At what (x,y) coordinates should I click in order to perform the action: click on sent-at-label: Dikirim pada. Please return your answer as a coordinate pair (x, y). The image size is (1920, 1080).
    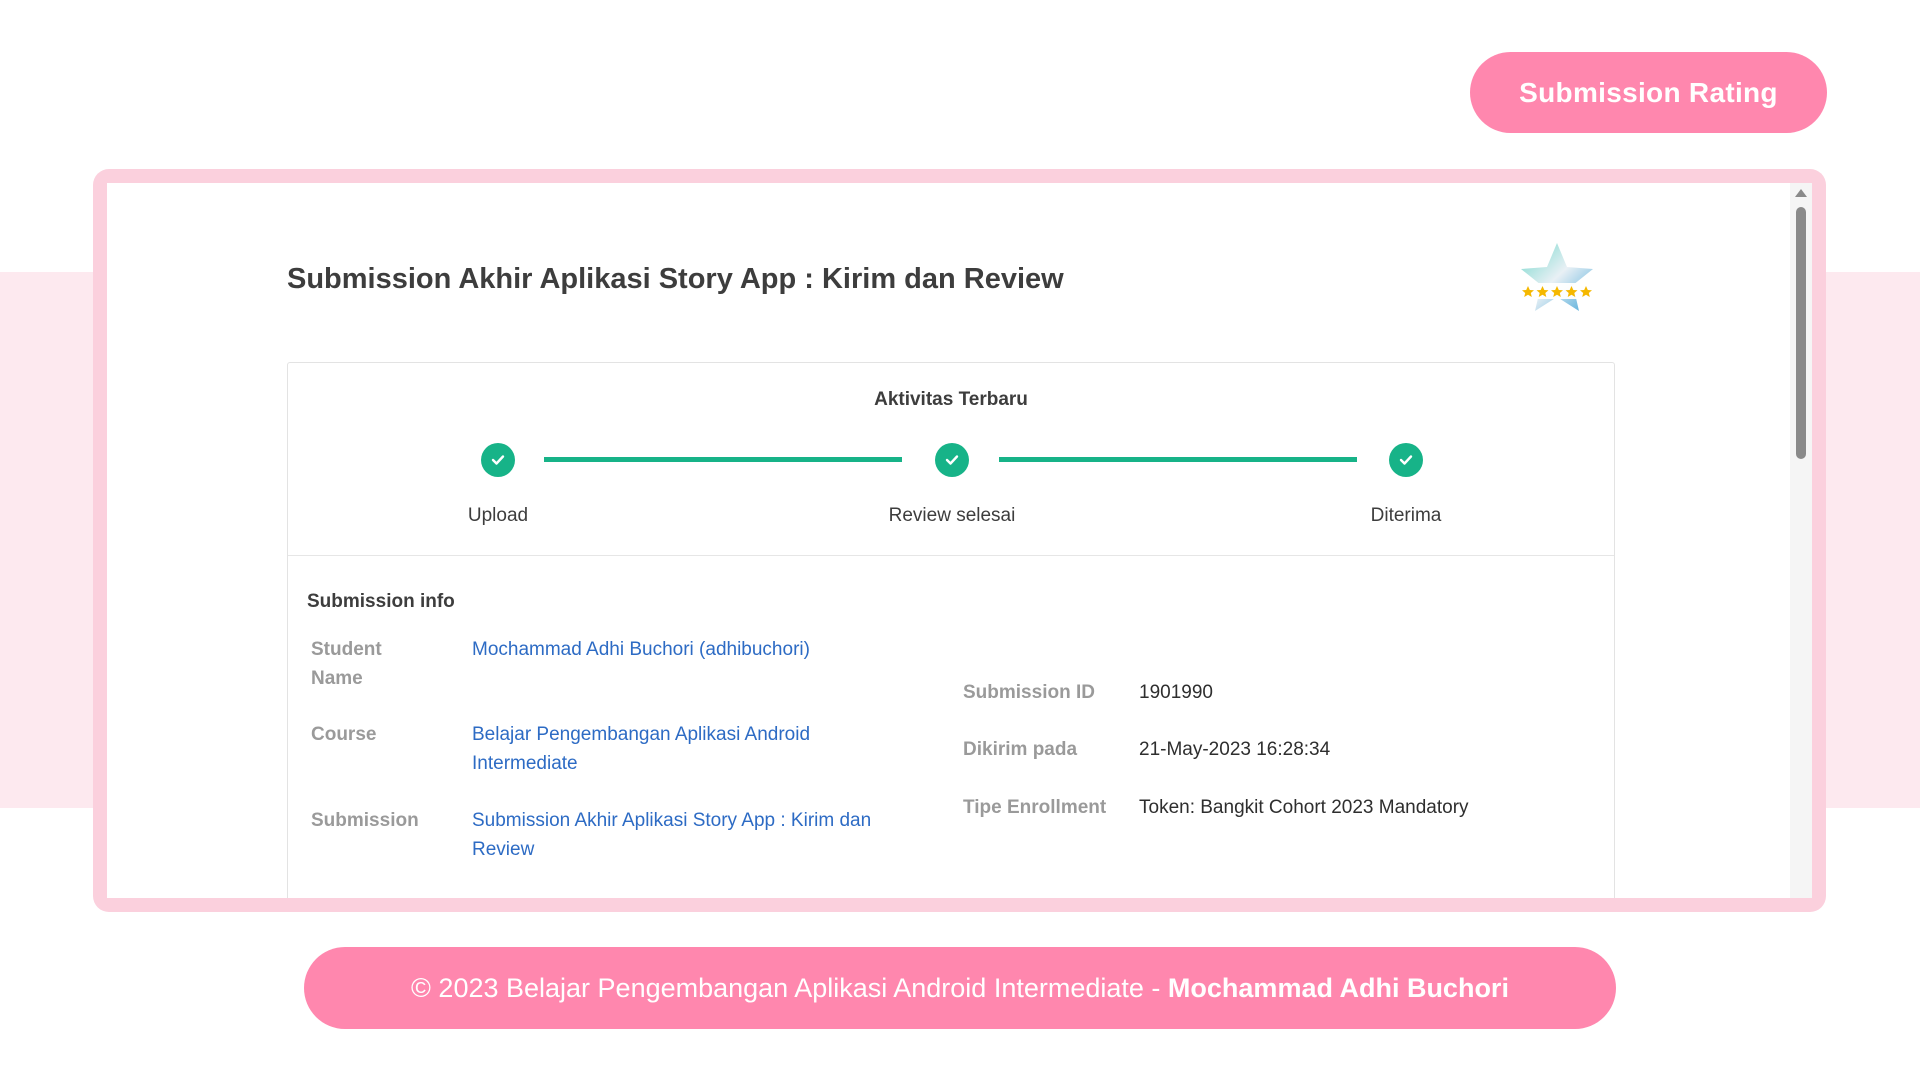
    Looking at the image, I should click on (1020, 749).